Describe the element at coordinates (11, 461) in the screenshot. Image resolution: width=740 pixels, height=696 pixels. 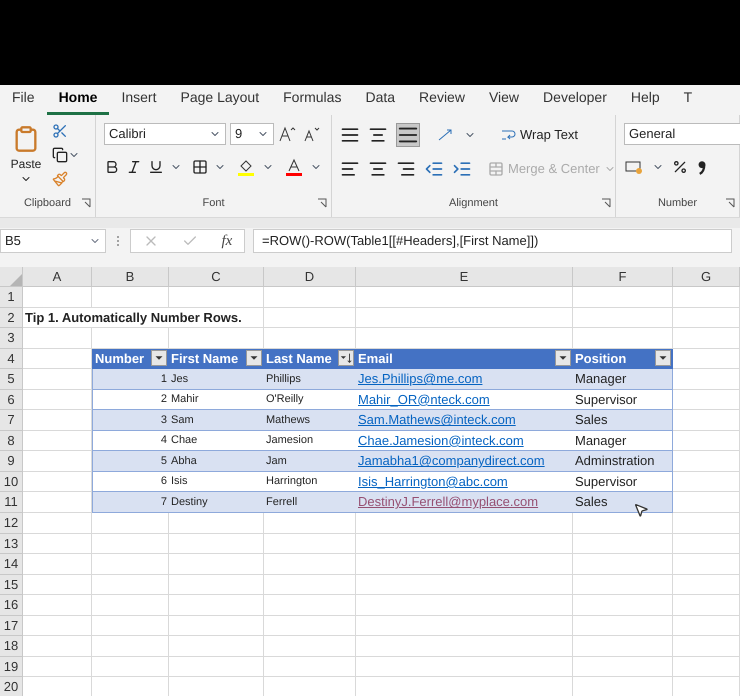
I see `row-header: 9` at that location.